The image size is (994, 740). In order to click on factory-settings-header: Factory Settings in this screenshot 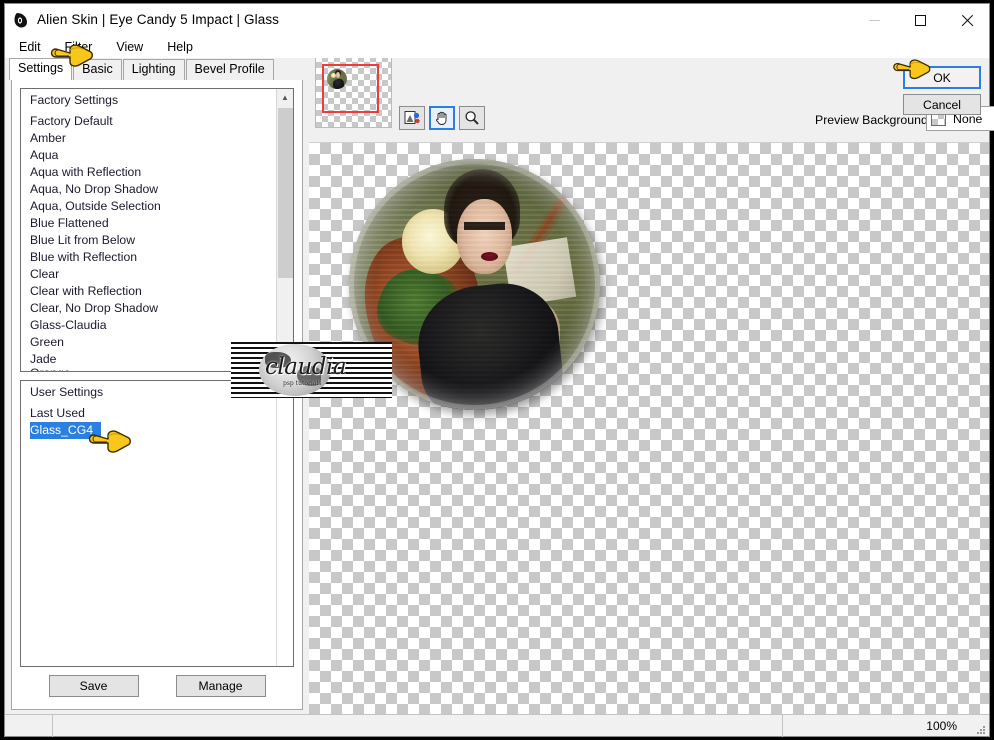, I will do `click(74, 100)`.